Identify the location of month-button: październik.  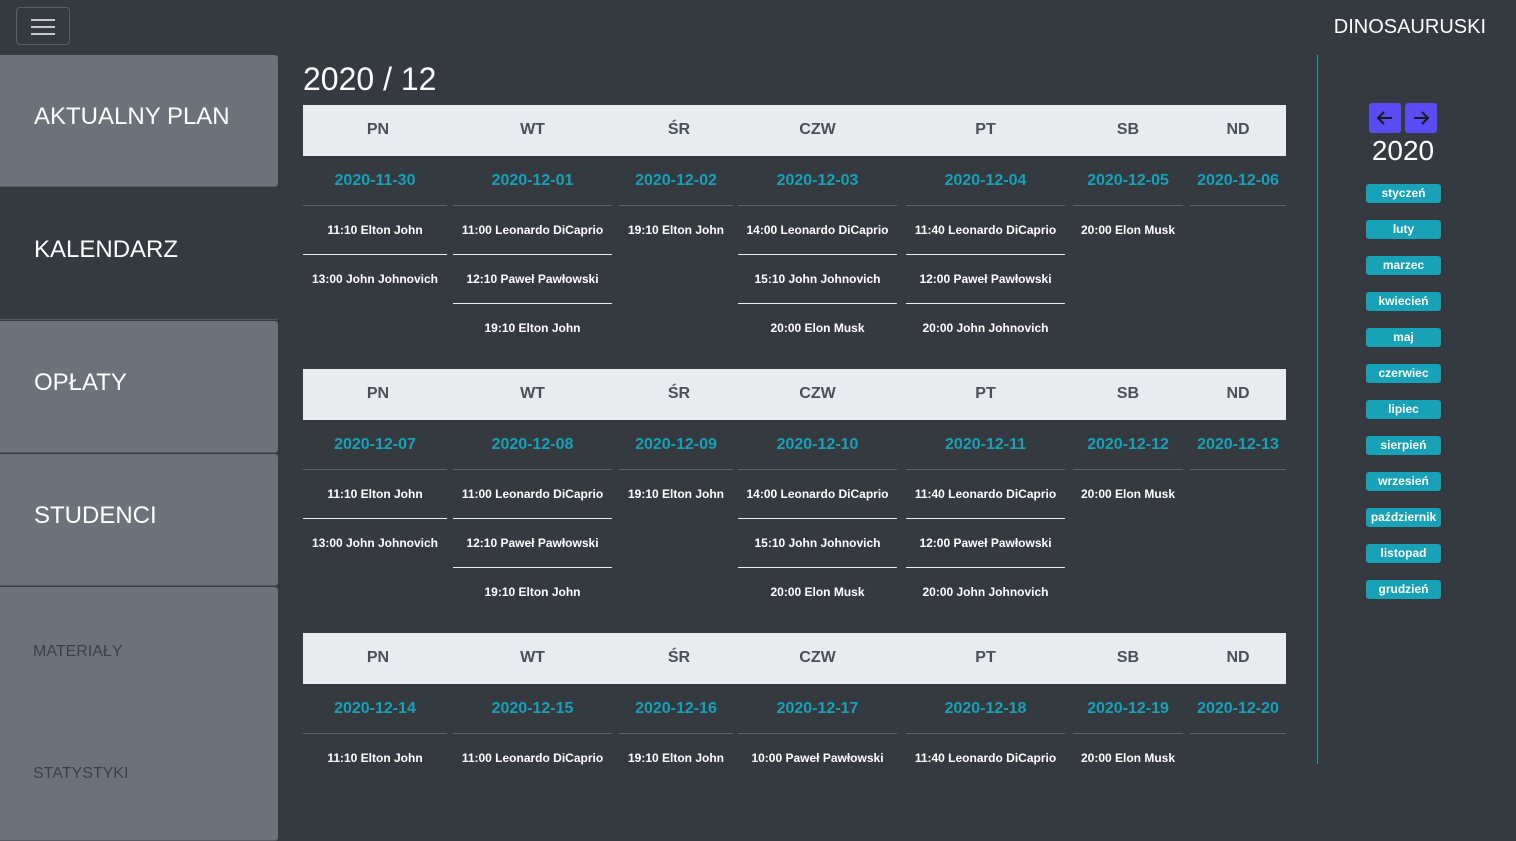
(1403, 517).